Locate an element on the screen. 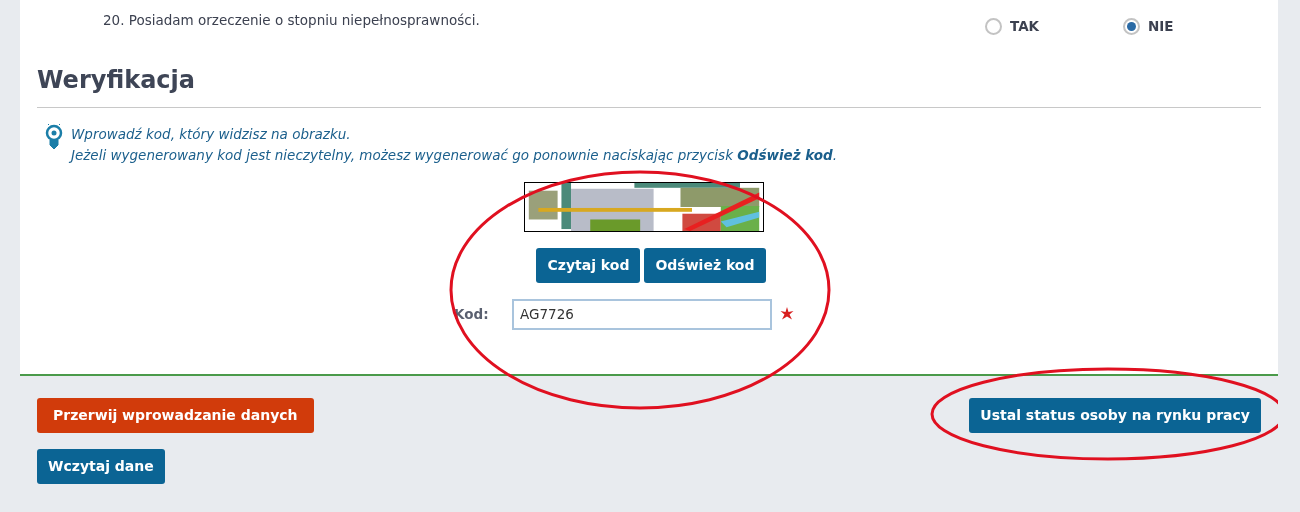 This screenshot has width=1300, height=512. action-button: Ustal status osoby na rynku pracy is located at coordinates (1115, 415).